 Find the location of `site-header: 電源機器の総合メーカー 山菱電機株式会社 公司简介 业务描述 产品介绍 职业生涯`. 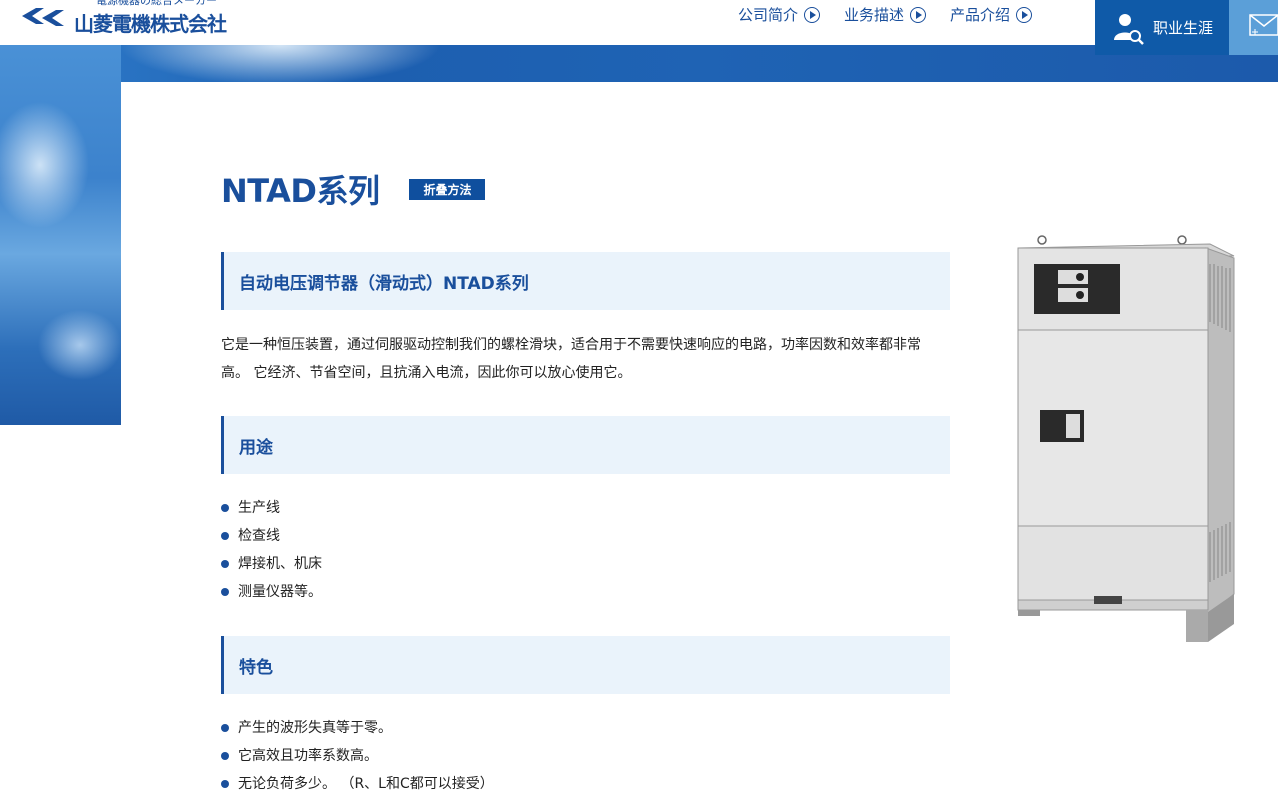

site-header: 電源機器の総合メーカー 山菱電機株式会社 公司简介 业务描述 产品介绍 职业生涯 is located at coordinates (639, 27).